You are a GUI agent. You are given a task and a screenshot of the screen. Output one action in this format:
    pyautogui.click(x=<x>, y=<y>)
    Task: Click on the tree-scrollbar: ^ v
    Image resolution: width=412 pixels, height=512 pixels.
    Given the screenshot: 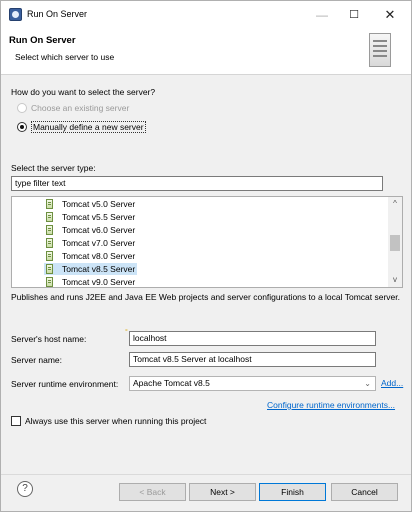 What is the action you would take?
    pyautogui.click(x=395, y=242)
    